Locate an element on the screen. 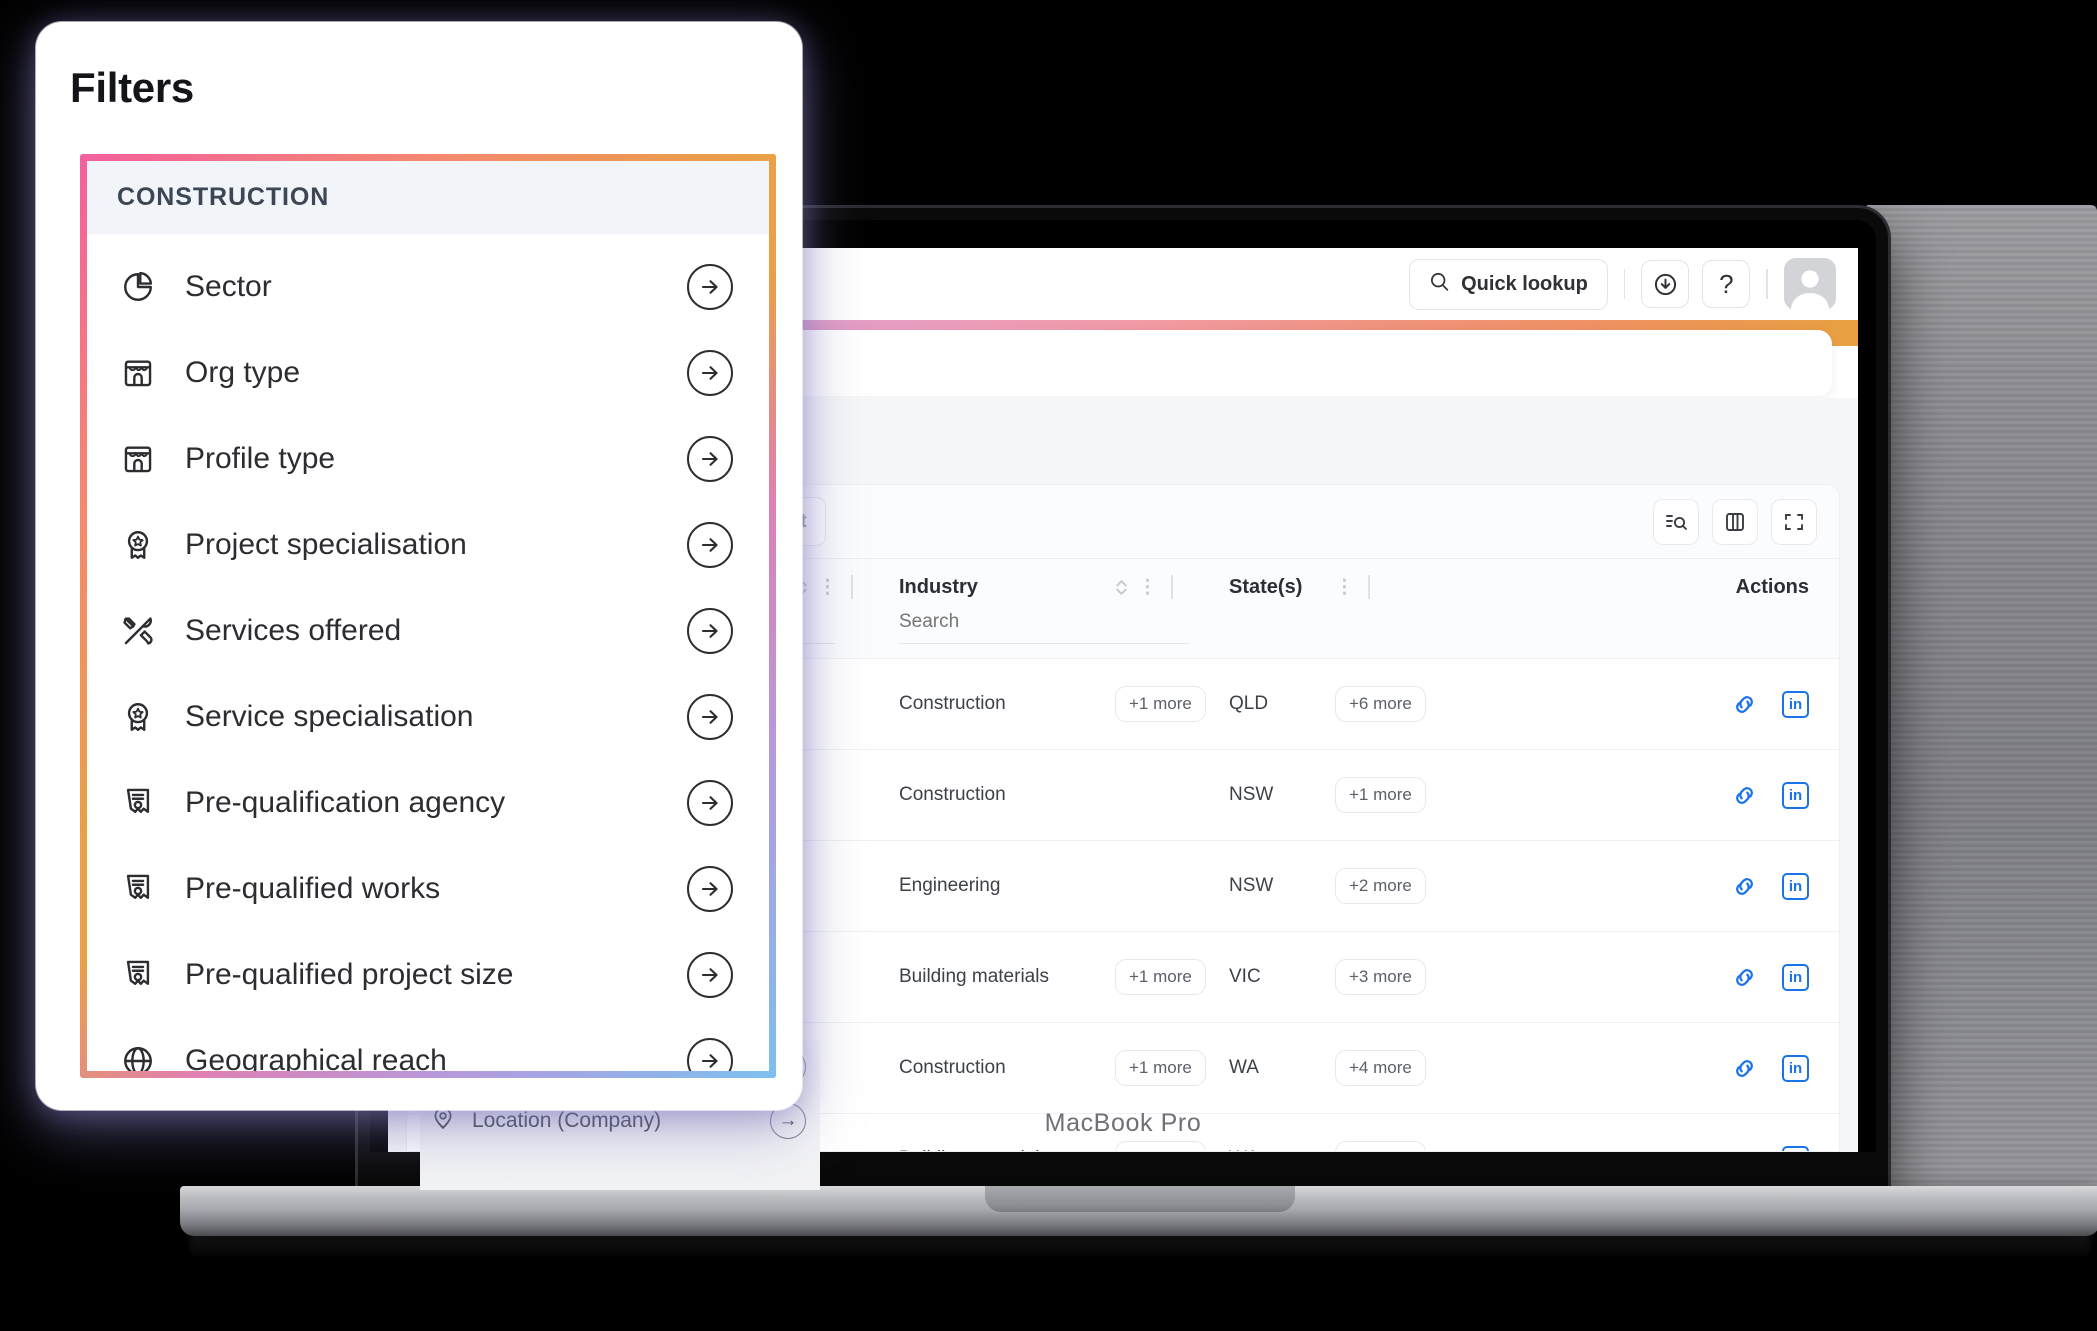  filter-item-service-specialisation: Service specialisation is located at coordinates (428, 717).